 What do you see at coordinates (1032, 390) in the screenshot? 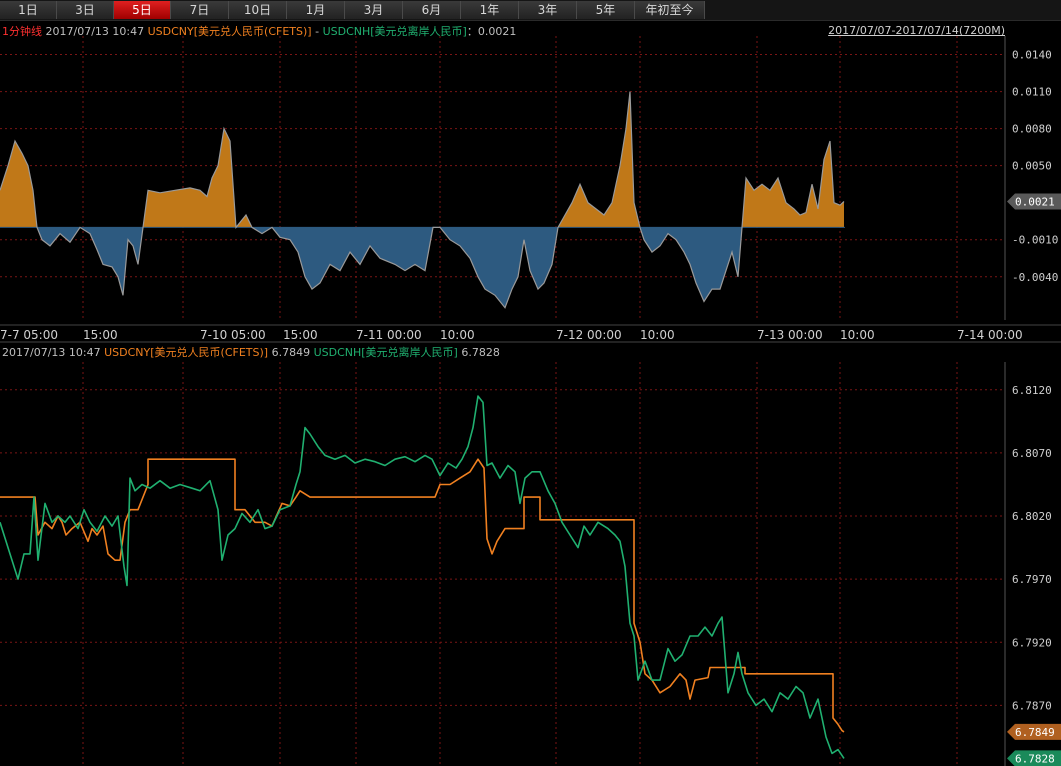
I see `price-y-tick-label: 6.8120` at bounding box center [1032, 390].